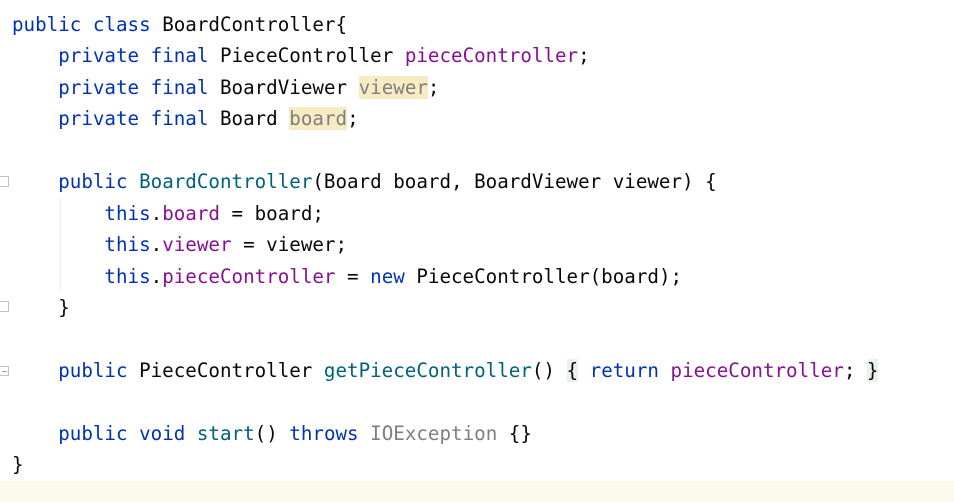  Describe the element at coordinates (543, 276) in the screenshot. I see `code-token: PieceController(board);` at that location.